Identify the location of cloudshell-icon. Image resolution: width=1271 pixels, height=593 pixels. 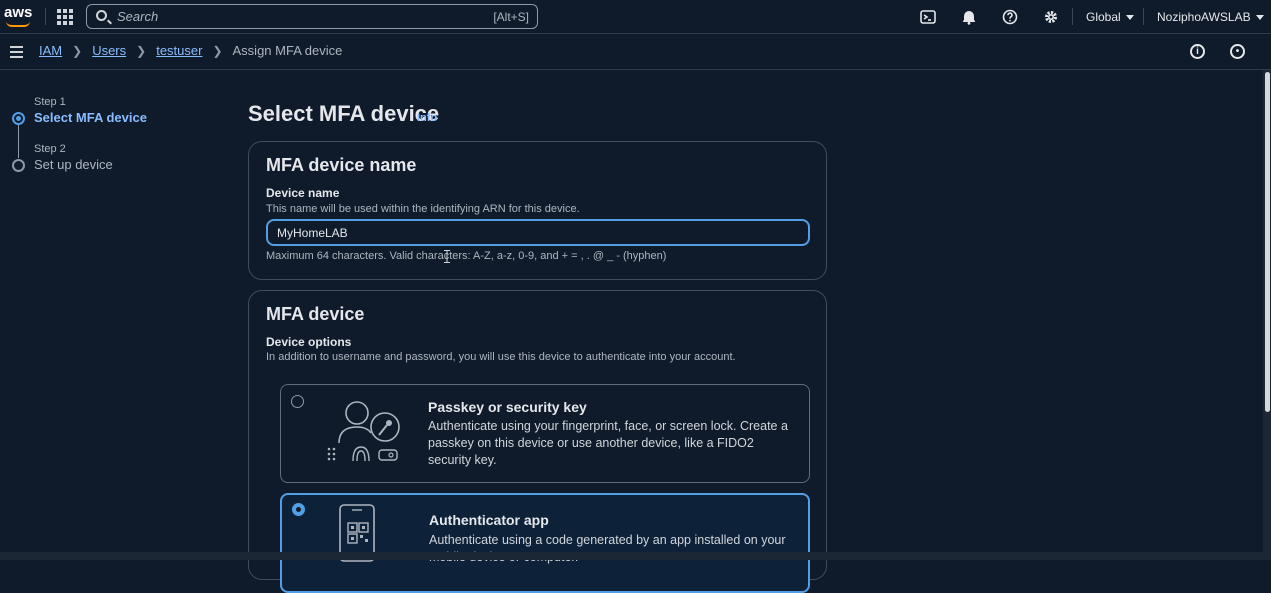
(928, 17).